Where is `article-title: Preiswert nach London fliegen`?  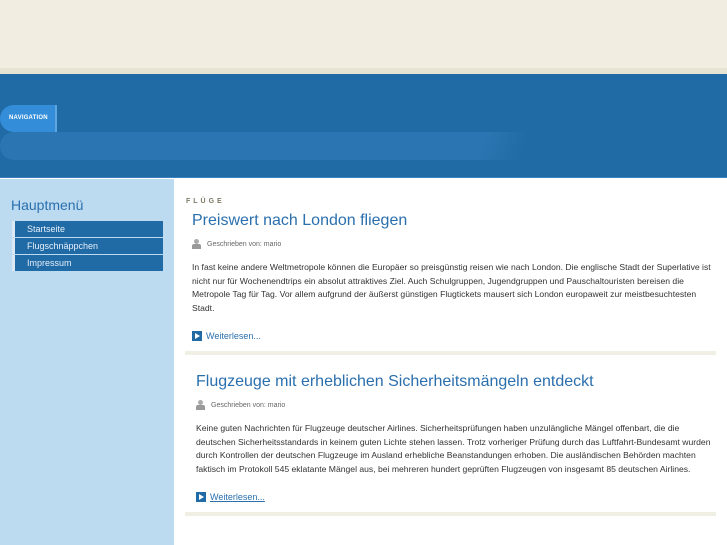
article-title: Preiswert nach London fliegen is located at coordinates (454, 221).